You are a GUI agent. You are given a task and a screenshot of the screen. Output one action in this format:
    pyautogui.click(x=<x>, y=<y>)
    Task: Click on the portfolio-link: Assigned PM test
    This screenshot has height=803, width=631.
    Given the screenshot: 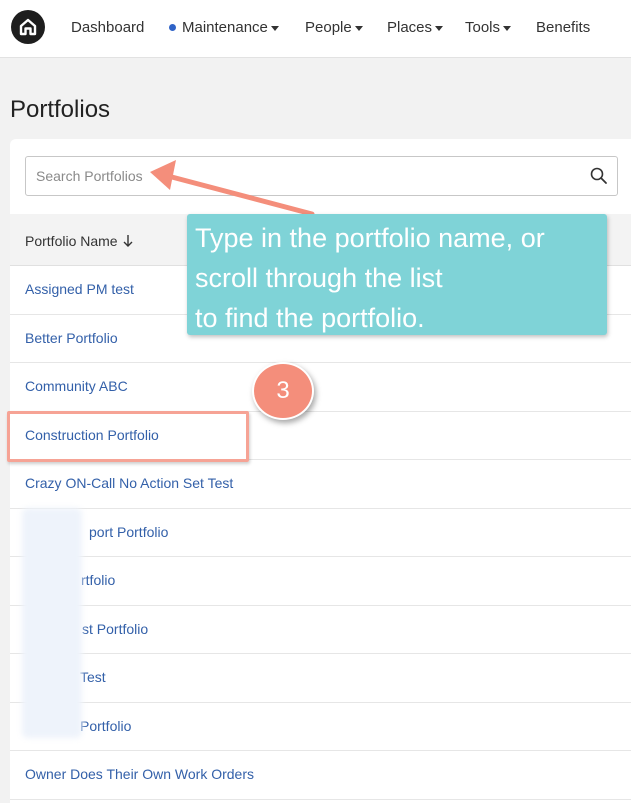 What is the action you would take?
    pyautogui.click(x=79, y=289)
    